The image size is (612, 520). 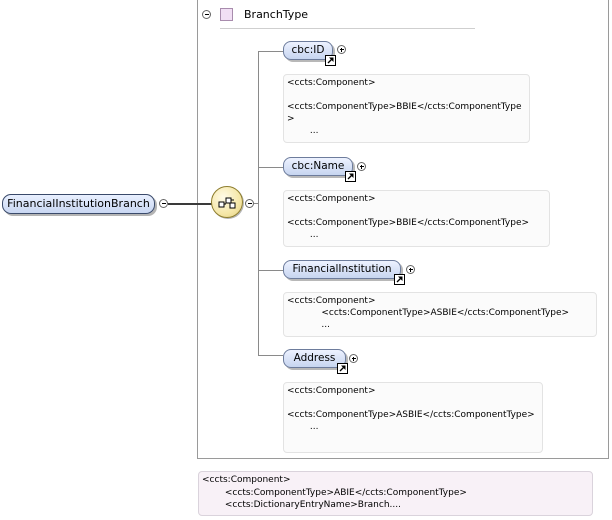 I want to click on element-financial-institution-expand-toggle, so click(x=410, y=269).